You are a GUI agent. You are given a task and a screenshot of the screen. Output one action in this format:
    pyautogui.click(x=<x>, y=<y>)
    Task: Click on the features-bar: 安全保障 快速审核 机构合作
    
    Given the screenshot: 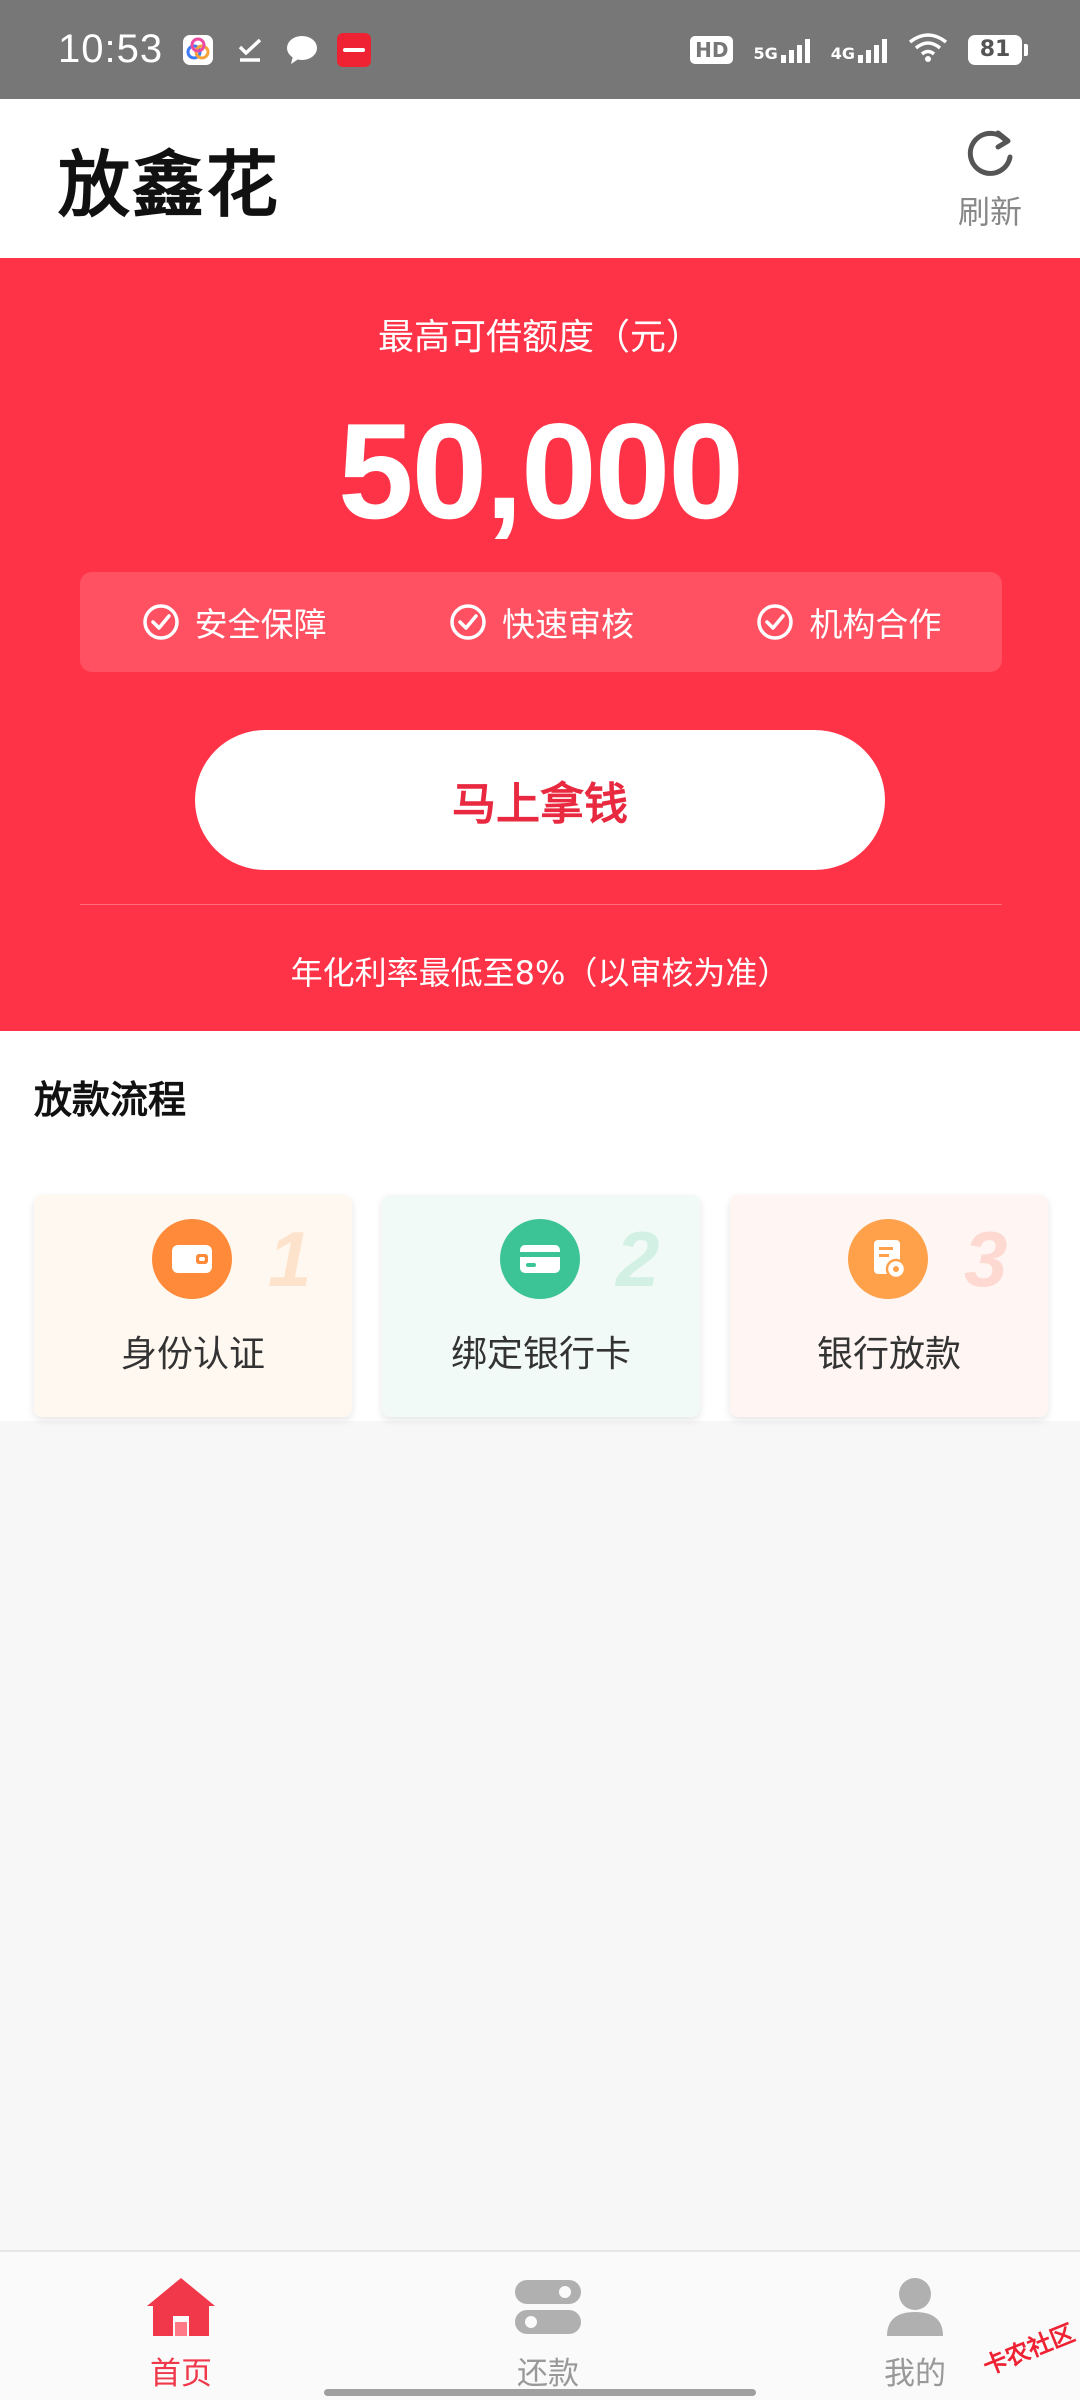 What is the action you would take?
    pyautogui.click(x=541, y=622)
    